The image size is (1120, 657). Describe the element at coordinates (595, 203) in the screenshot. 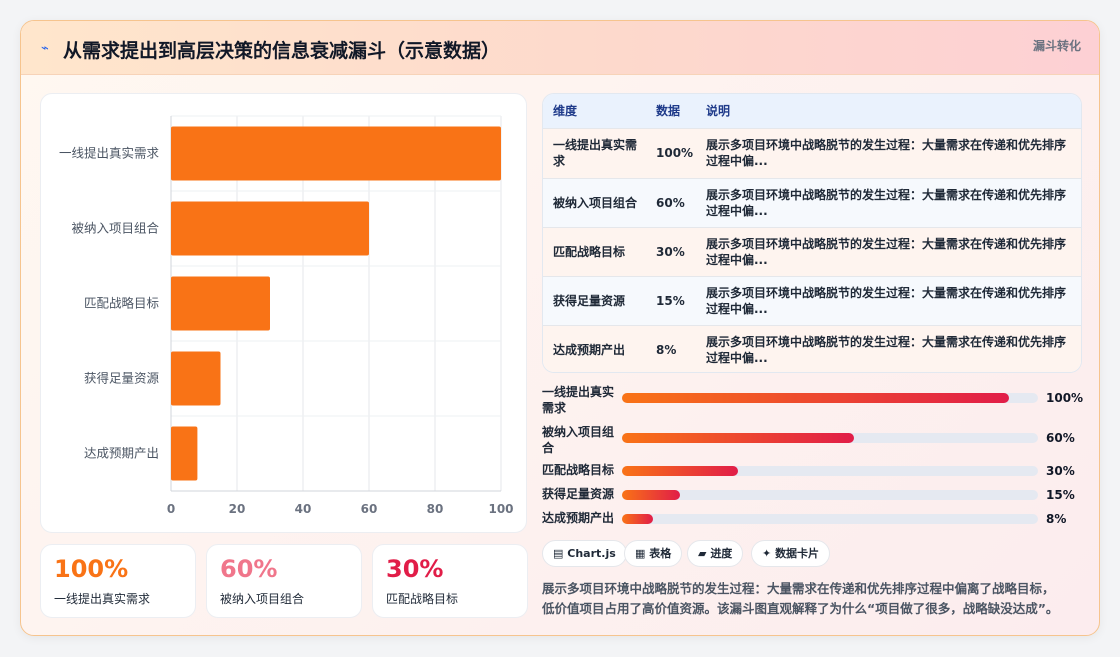

I see `row-dimension: 被纳入项目组合` at that location.